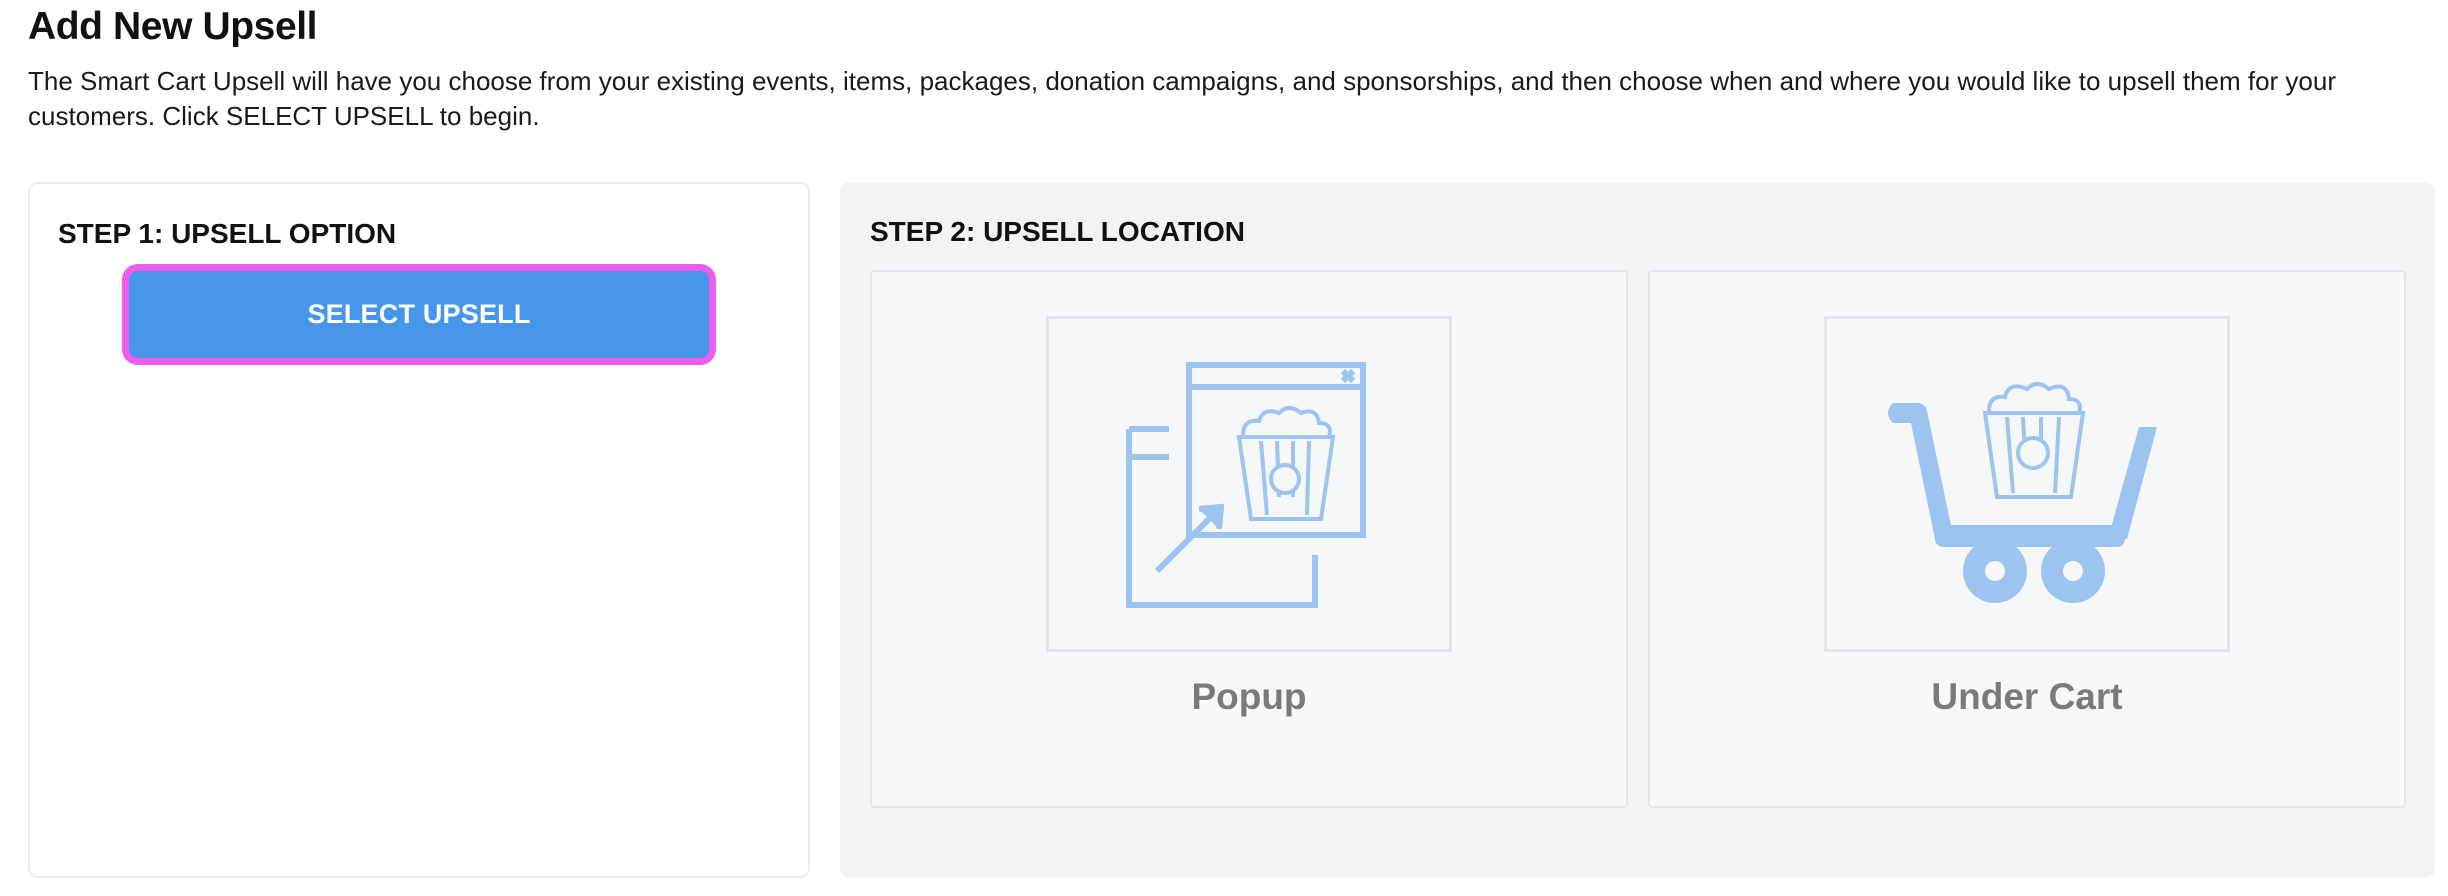 This screenshot has height=896, width=2448. What do you see at coordinates (227, 233) in the screenshot?
I see `step1-heading: STEP 1: UPSELL OPTION` at bounding box center [227, 233].